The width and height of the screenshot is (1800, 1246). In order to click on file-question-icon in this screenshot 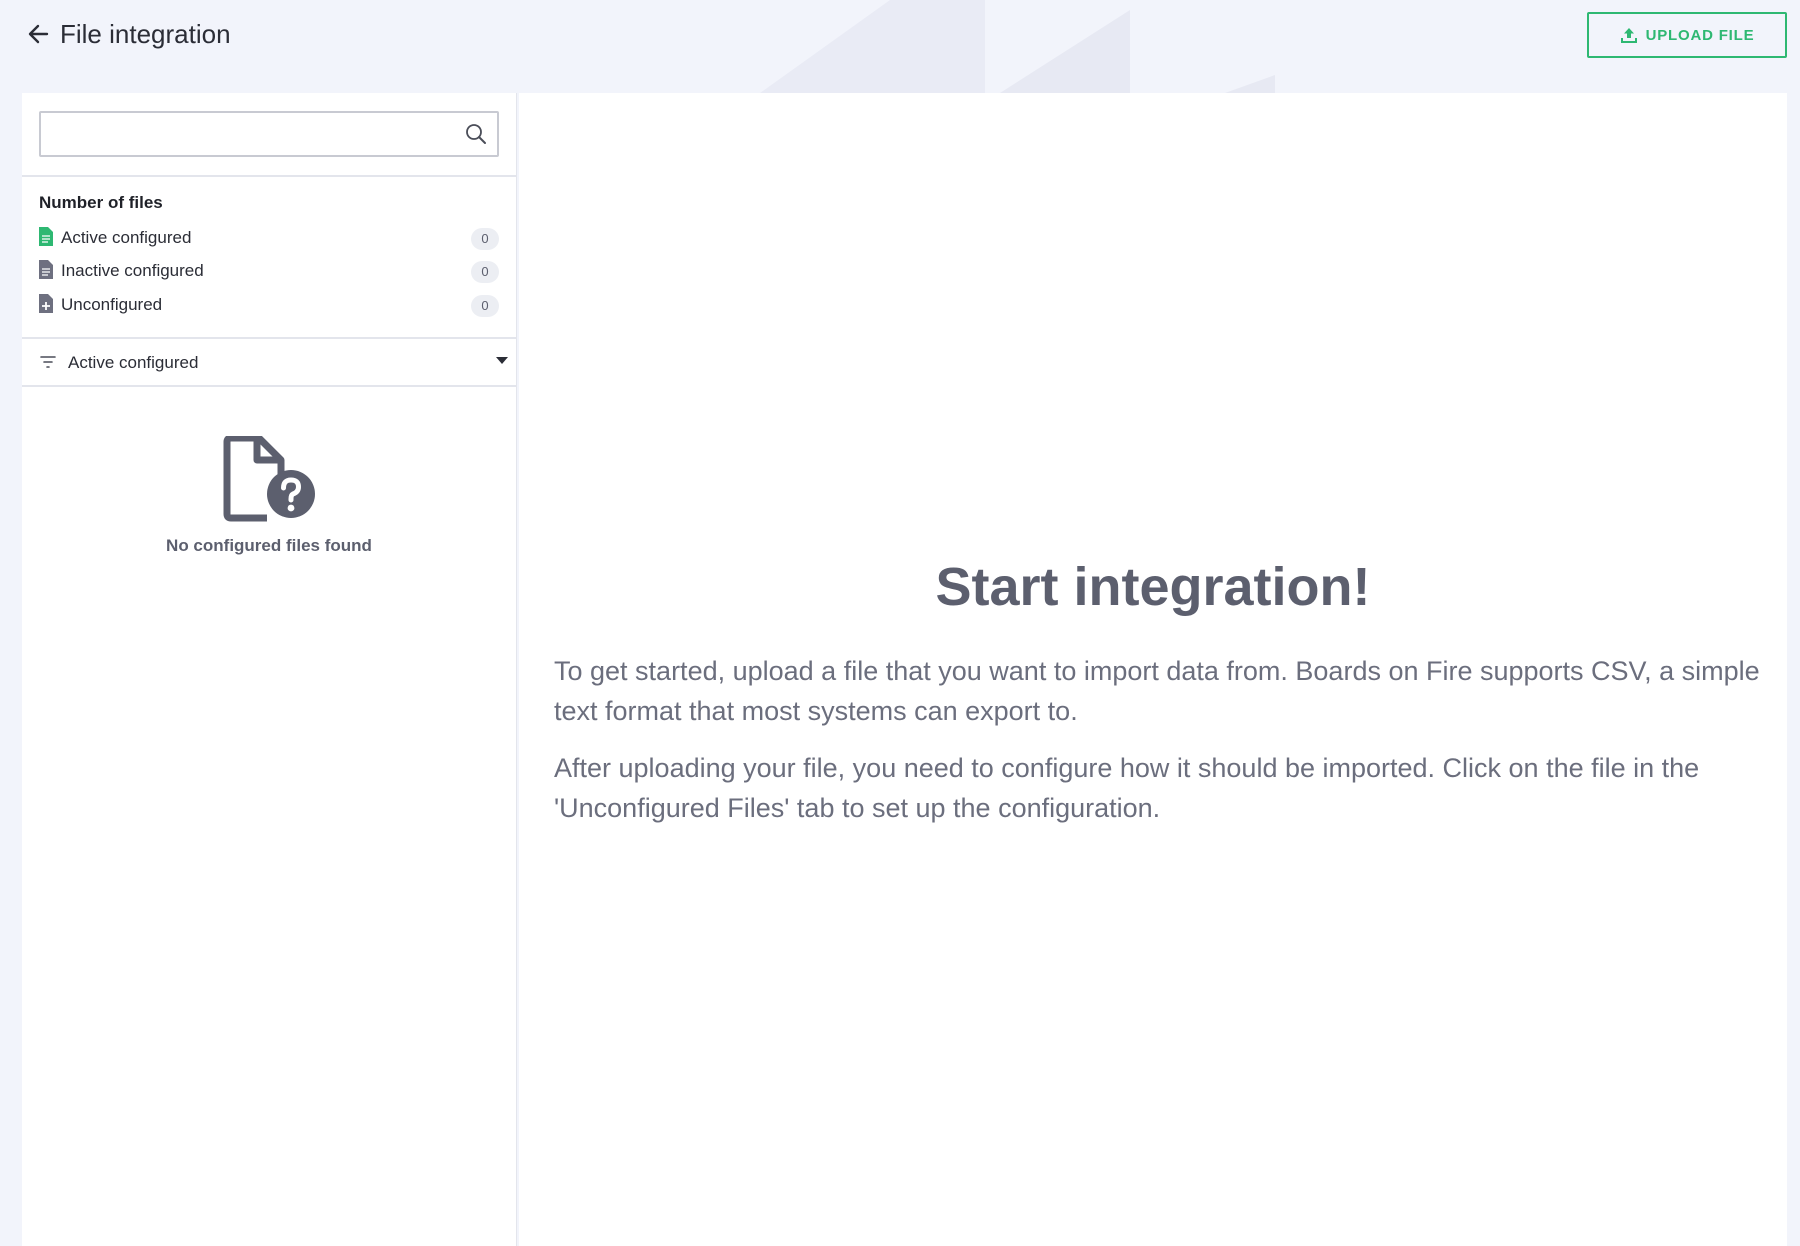, I will do `click(269, 479)`.